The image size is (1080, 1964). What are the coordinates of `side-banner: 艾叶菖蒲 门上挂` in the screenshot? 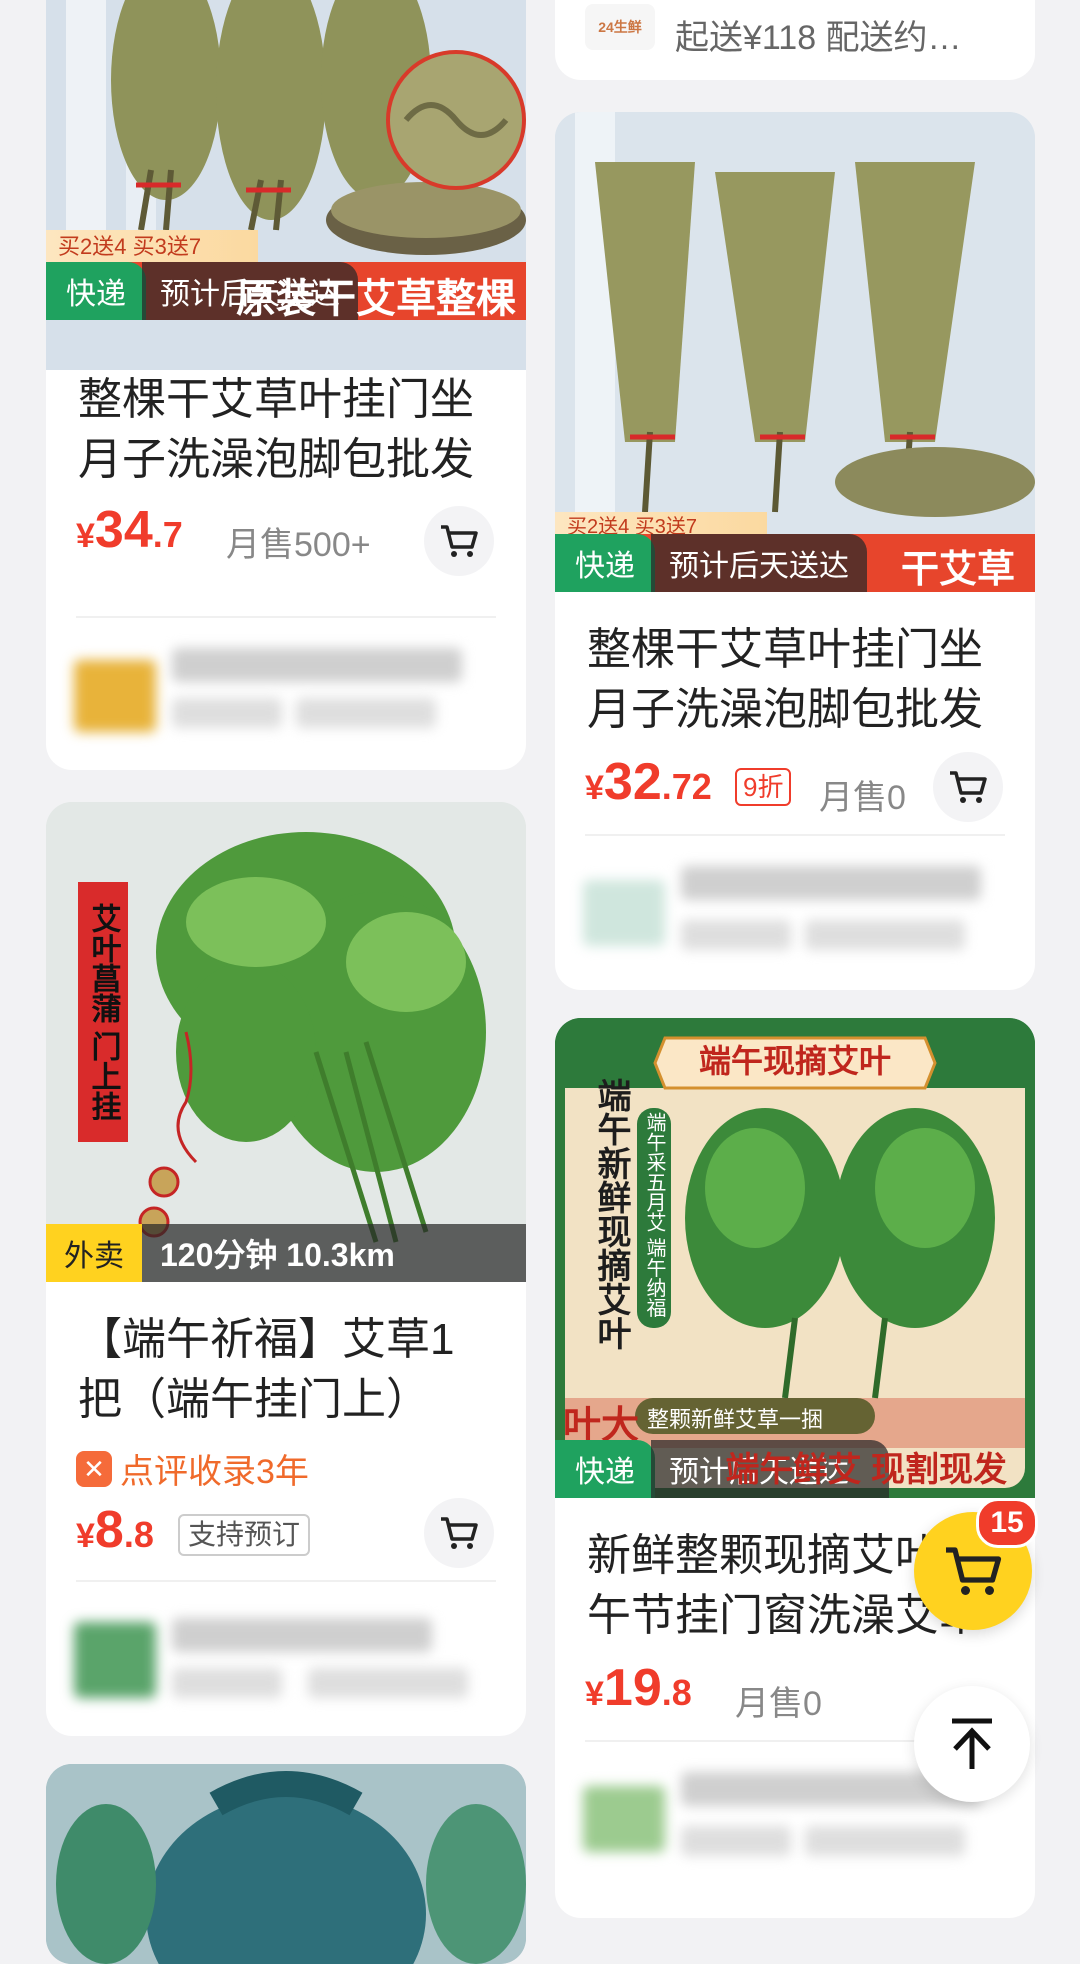 It's located at (103, 1012).